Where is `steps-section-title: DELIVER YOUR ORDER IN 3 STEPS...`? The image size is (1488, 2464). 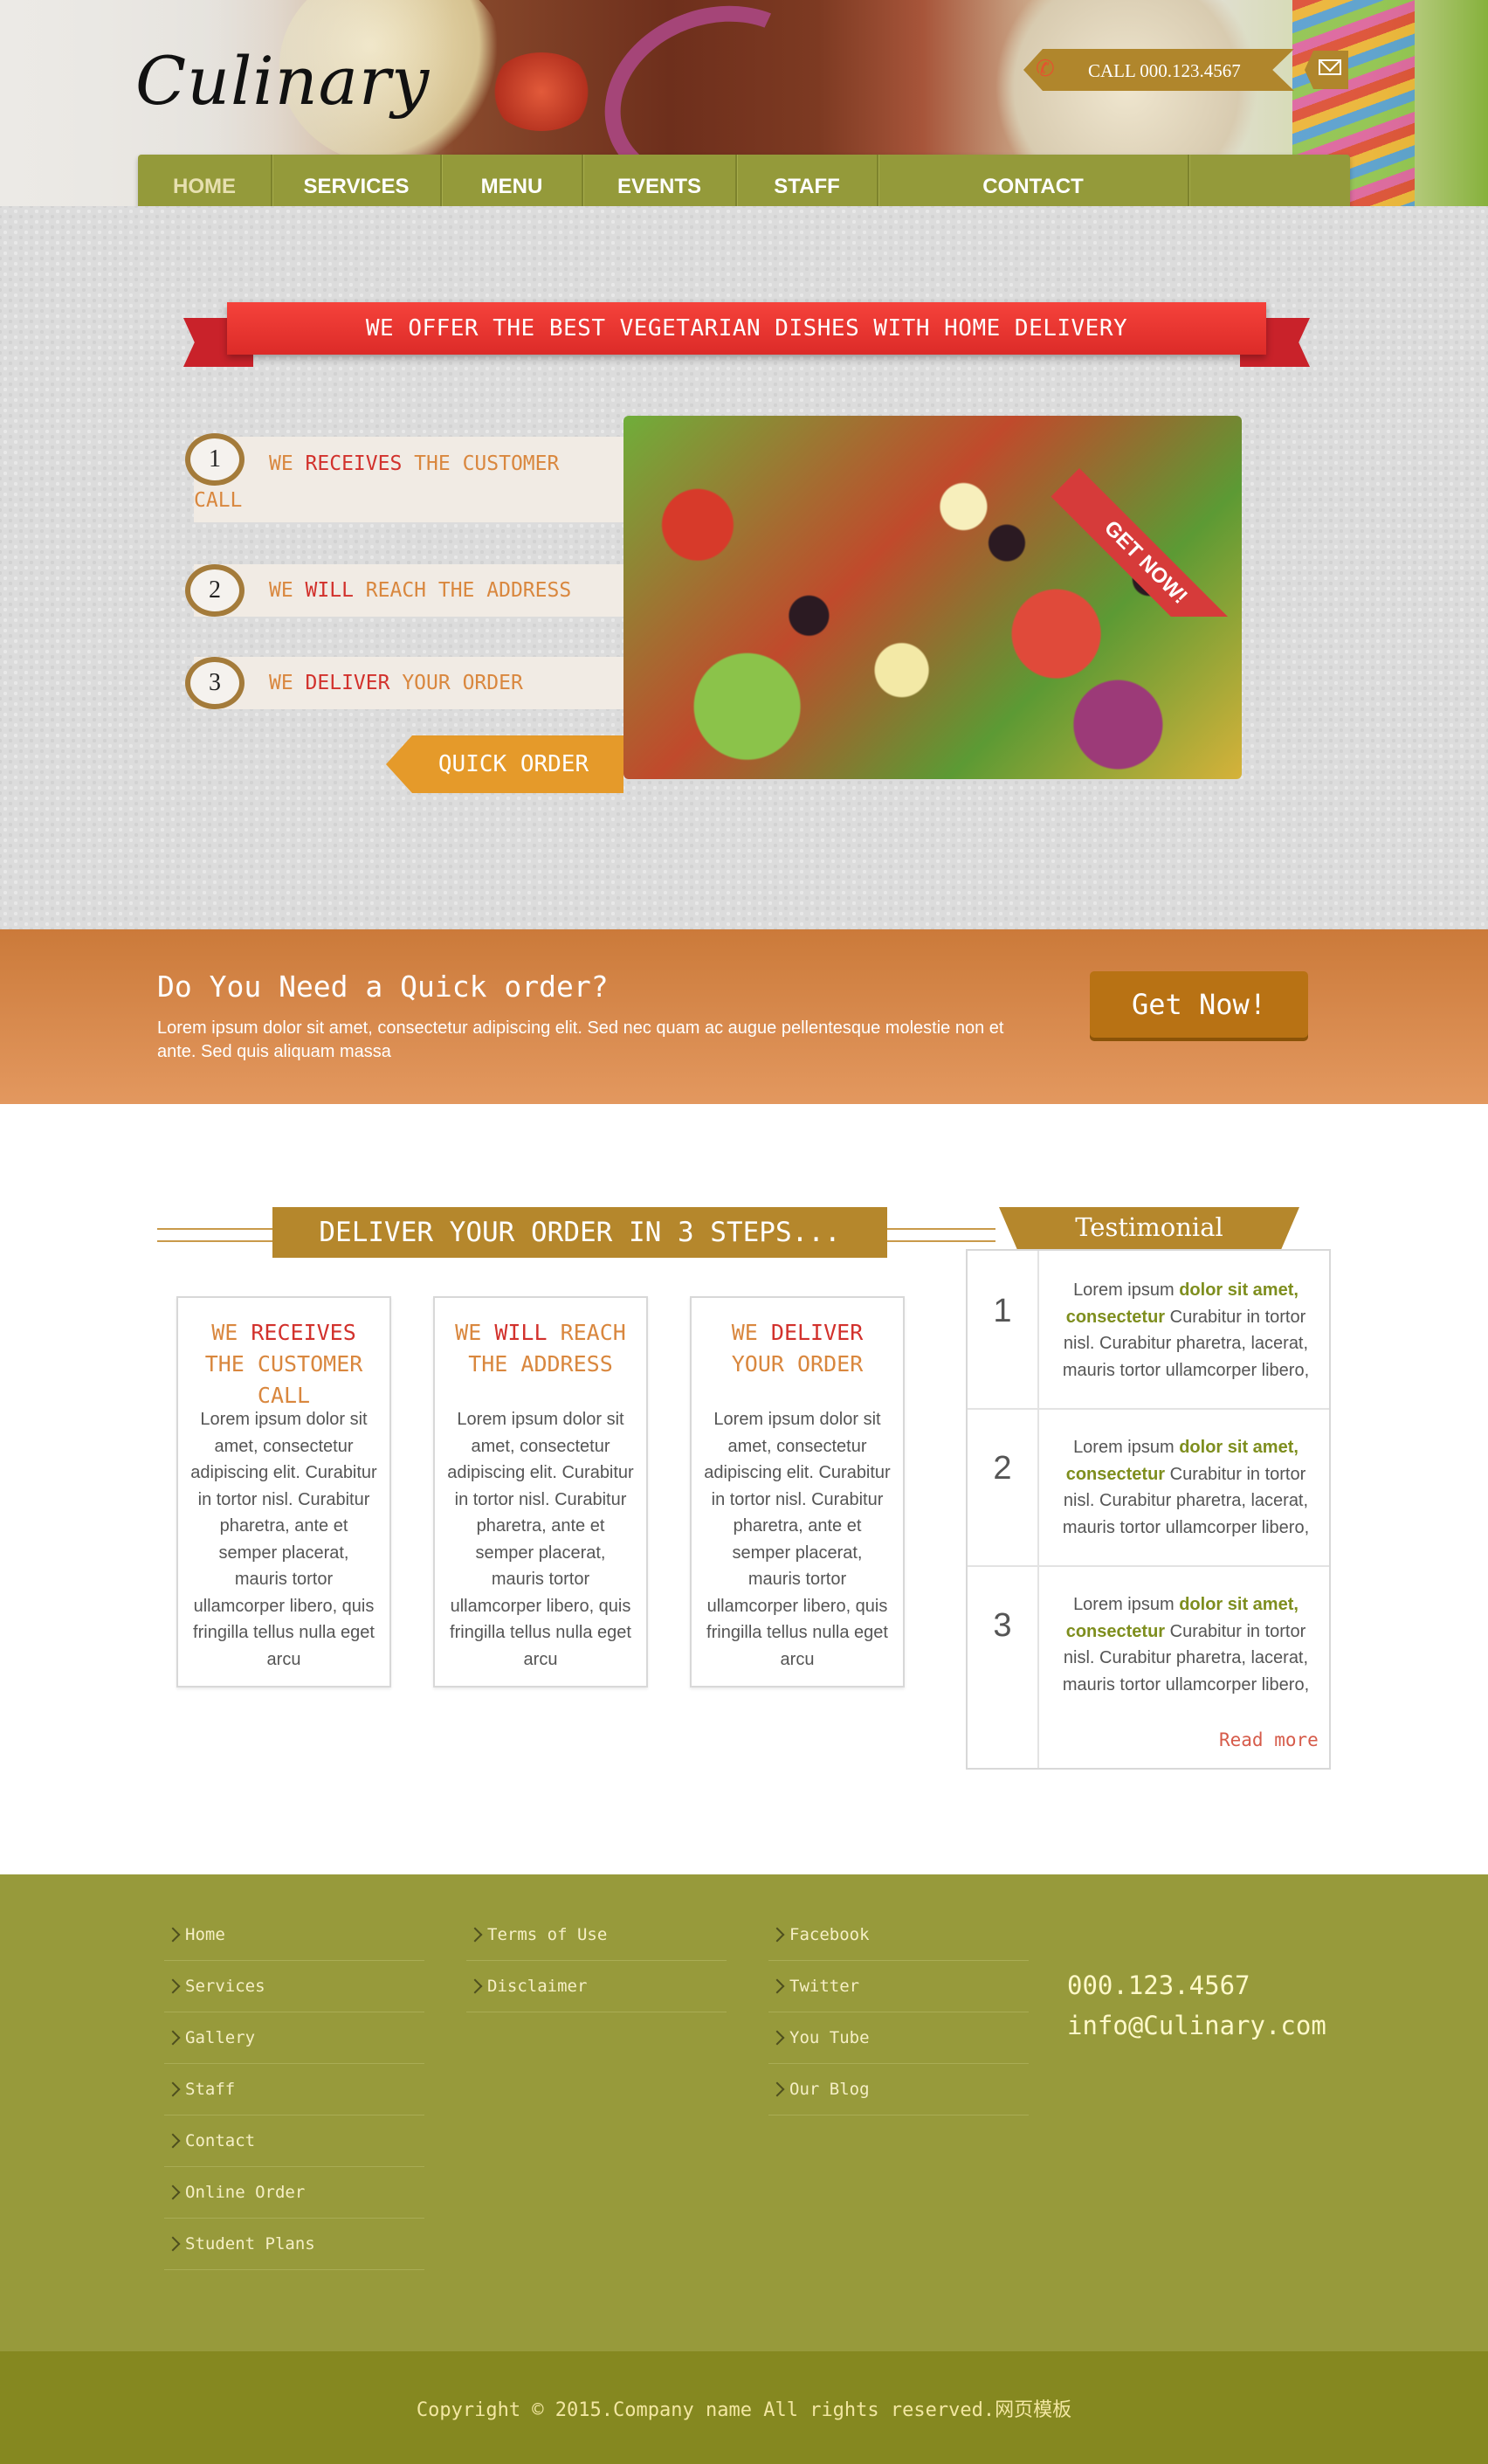 steps-section-title: DELIVER YOUR ORDER IN 3 STEPS... is located at coordinates (579, 1232).